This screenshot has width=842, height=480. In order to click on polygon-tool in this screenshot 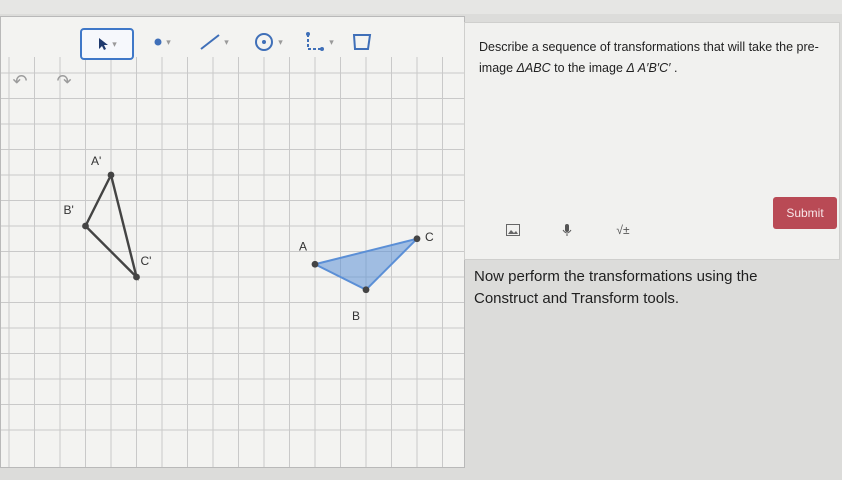, I will do `click(362, 42)`.